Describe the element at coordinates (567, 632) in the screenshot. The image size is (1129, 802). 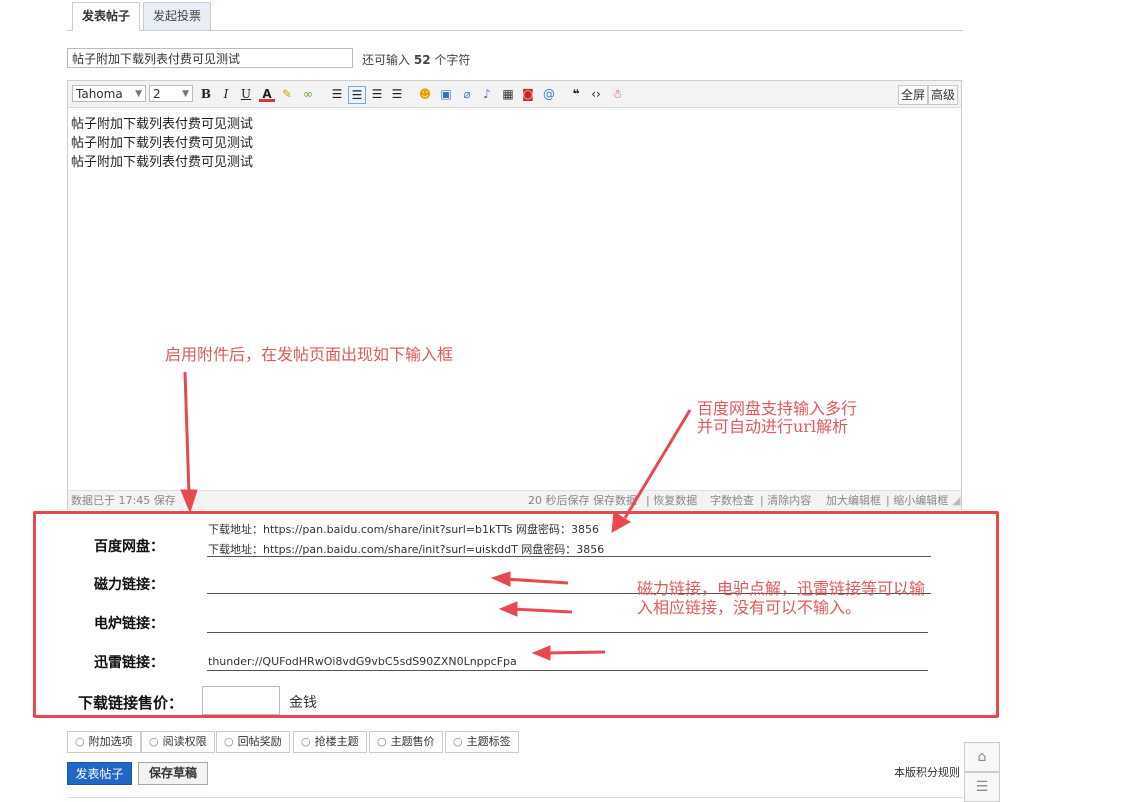
I see `ed2k-input` at that location.